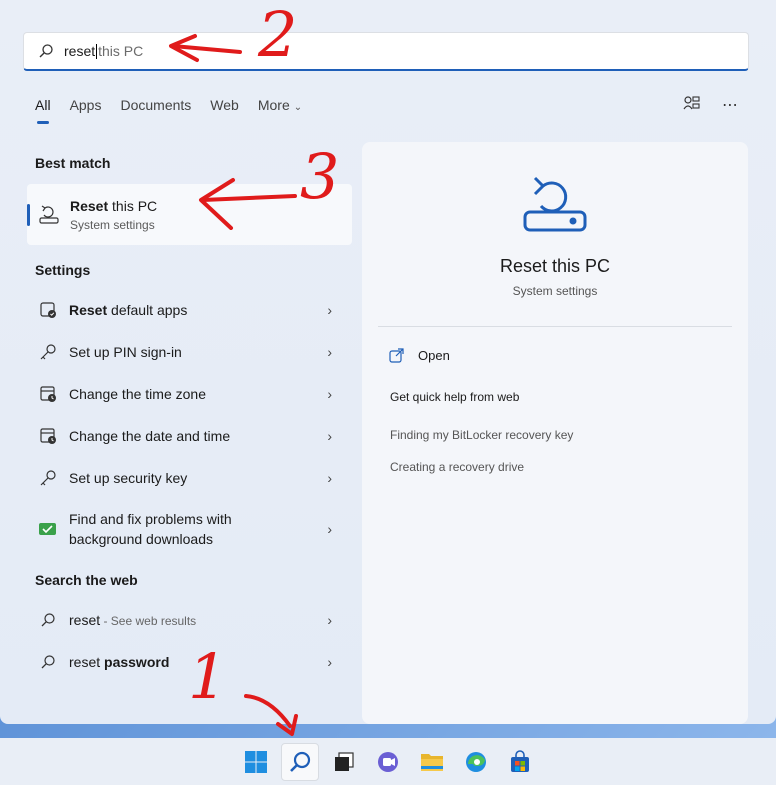 Image resolution: width=776 pixels, height=785 pixels. Describe the element at coordinates (49, 214) in the screenshot. I see `reset-pc-icon` at that location.